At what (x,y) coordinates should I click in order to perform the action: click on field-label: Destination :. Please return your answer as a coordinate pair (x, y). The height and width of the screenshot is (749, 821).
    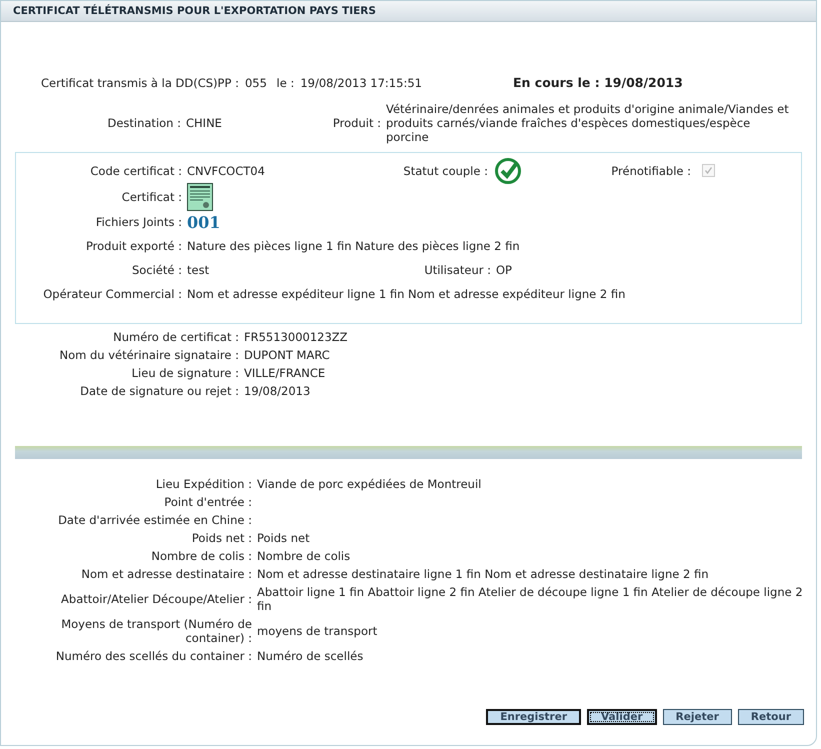
    Looking at the image, I should click on (144, 123).